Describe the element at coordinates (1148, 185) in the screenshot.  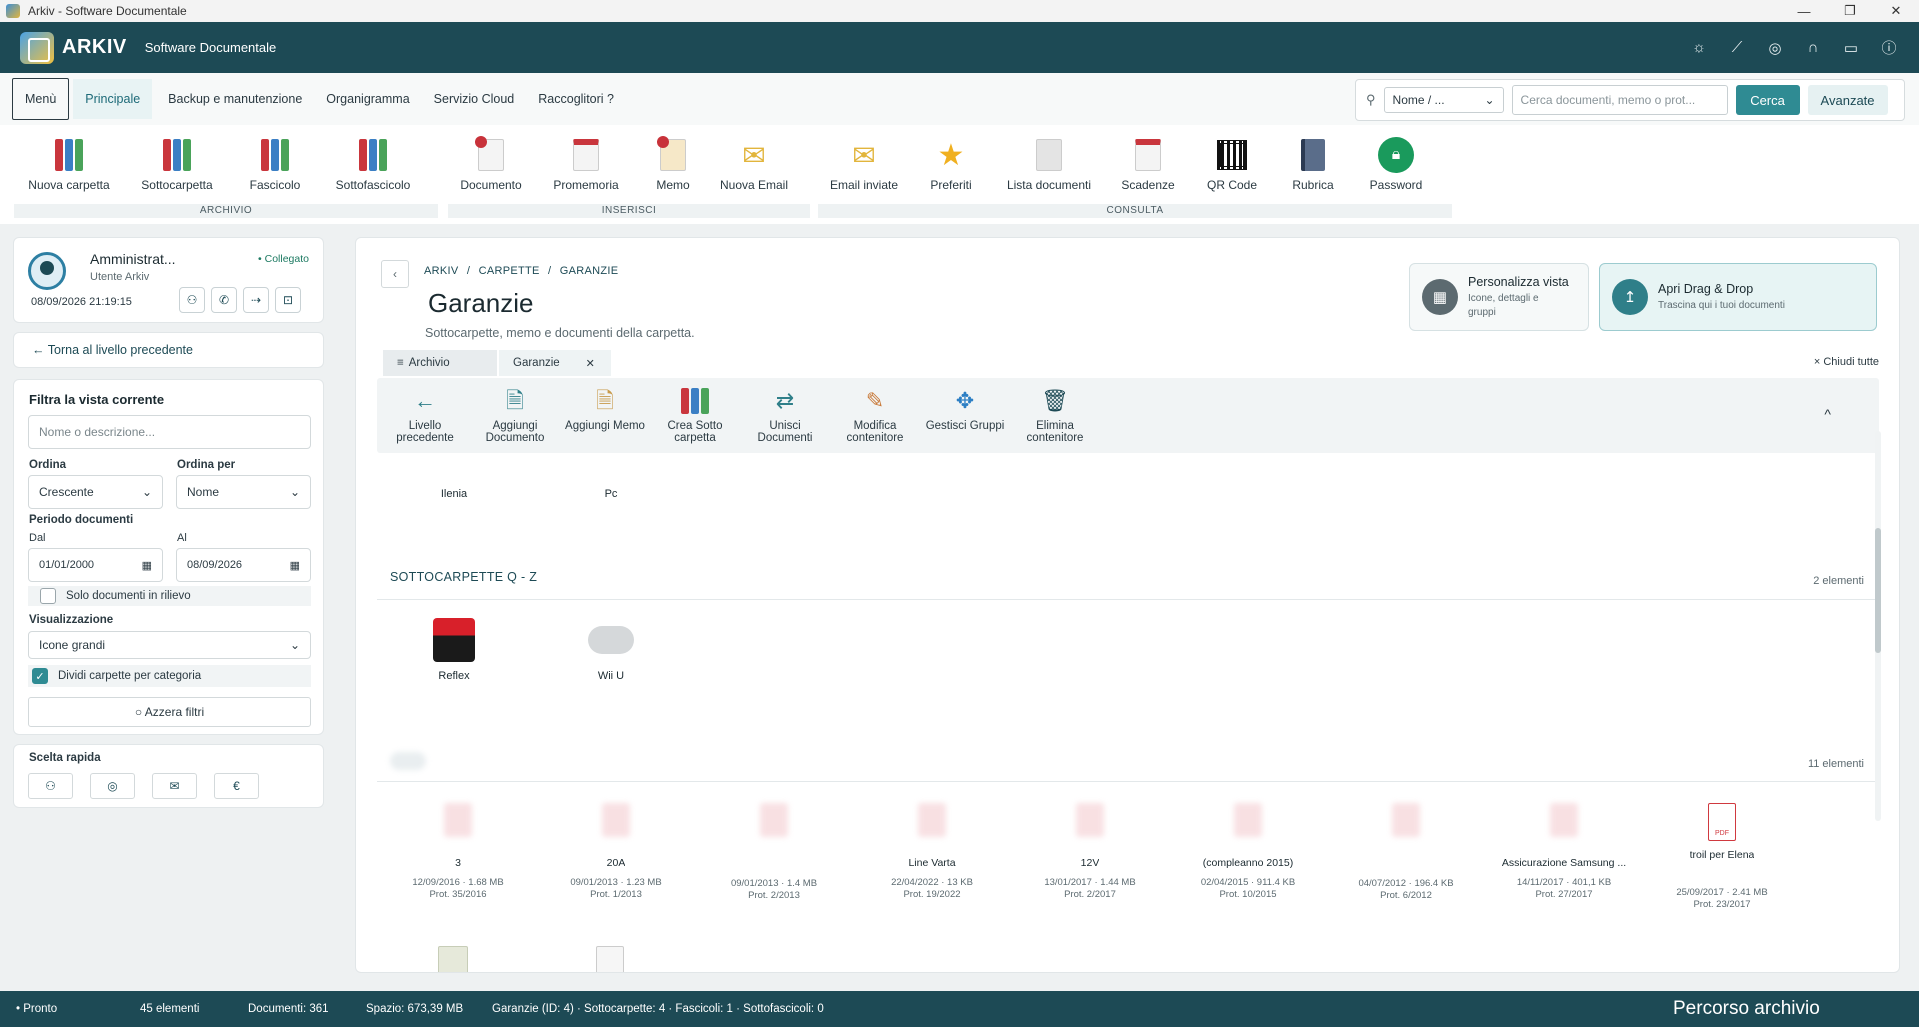
I see `deadlines-label: Scadenze` at that location.